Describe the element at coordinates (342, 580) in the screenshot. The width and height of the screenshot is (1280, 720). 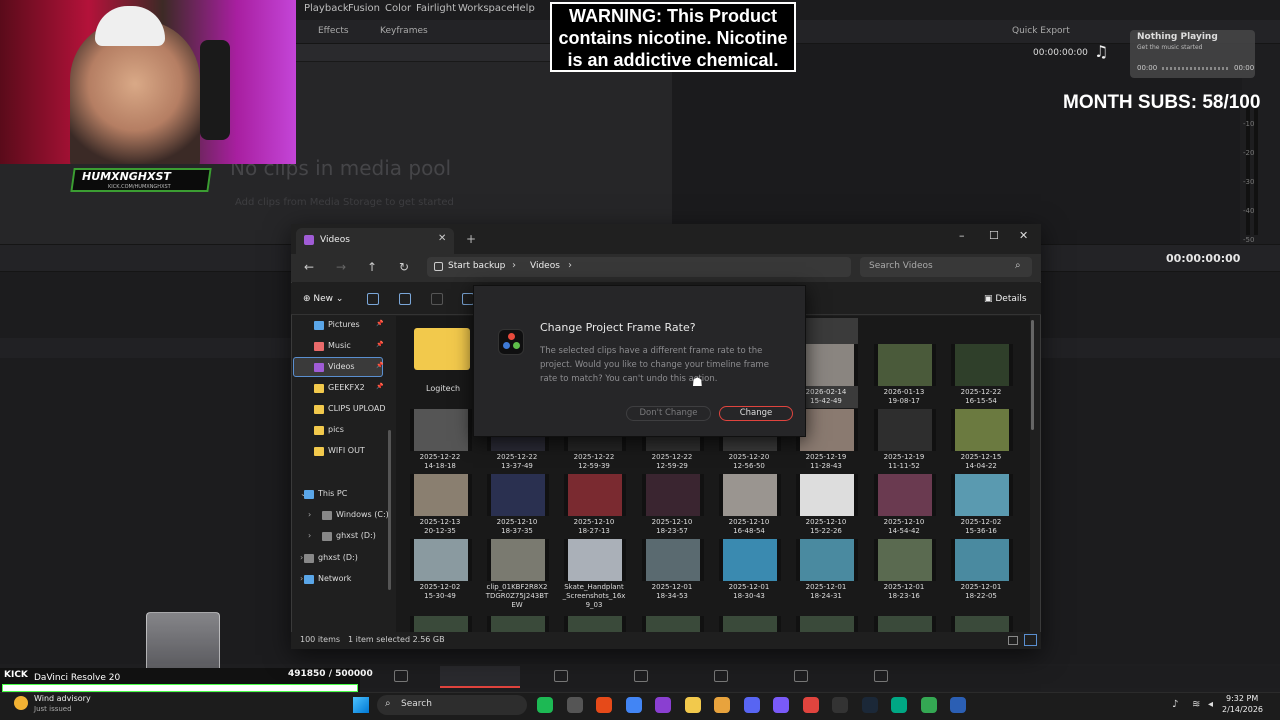
I see `nav-item-network: › Network` at that location.